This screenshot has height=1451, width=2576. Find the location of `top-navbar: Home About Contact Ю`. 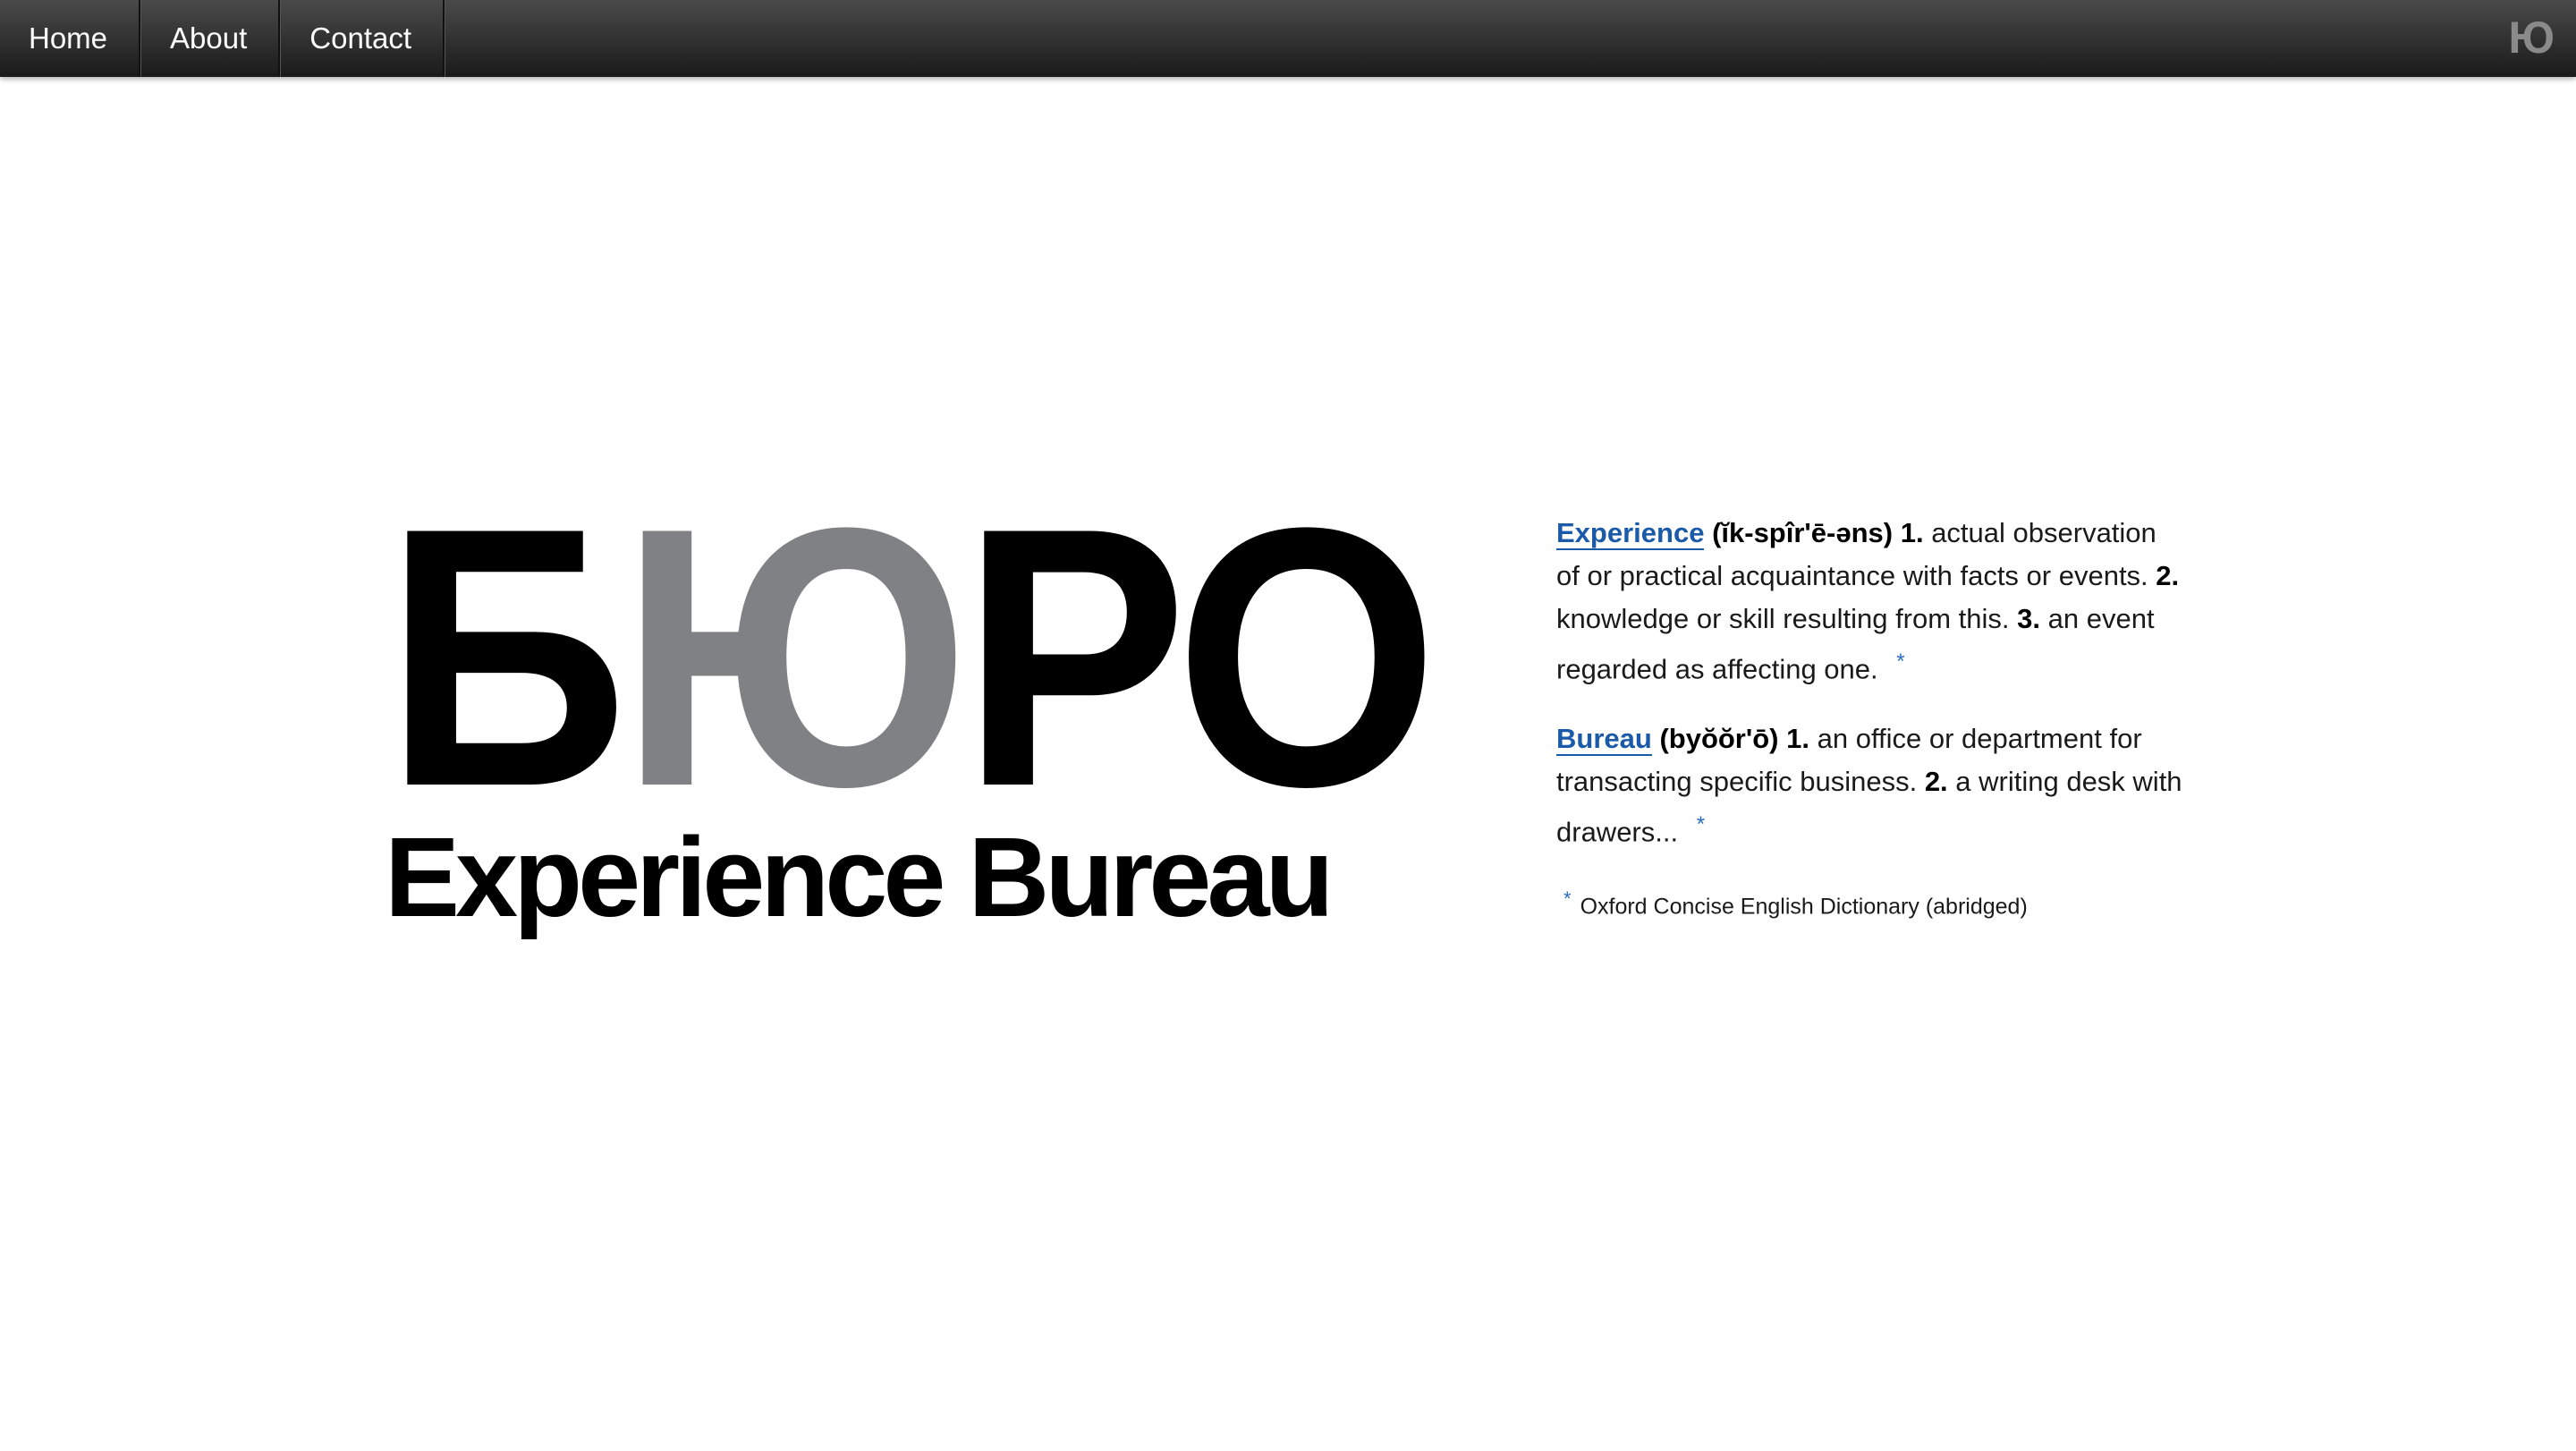

top-navbar: Home About Contact Ю is located at coordinates (1288, 38).